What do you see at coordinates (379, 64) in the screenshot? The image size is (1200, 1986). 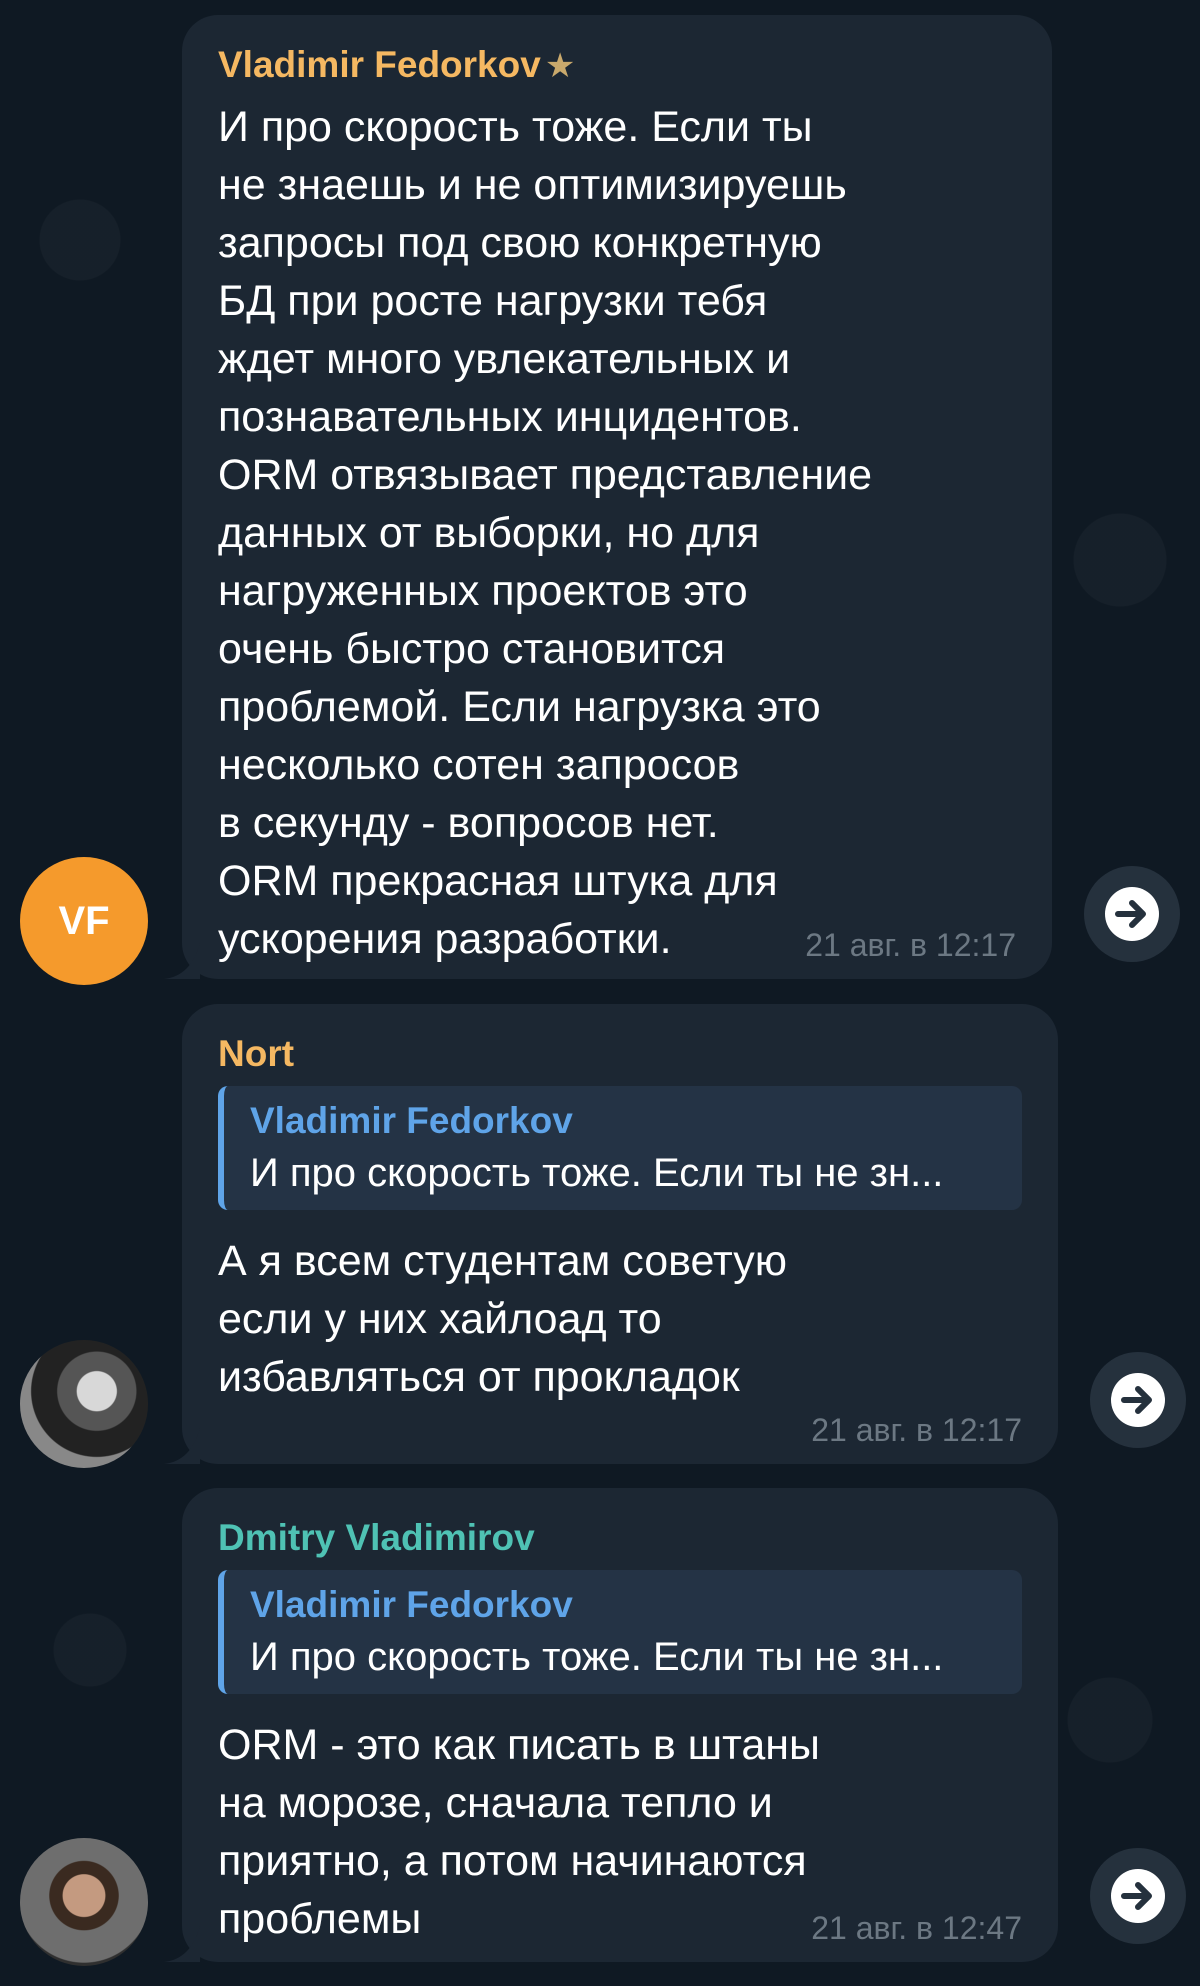 I see `author-name: Vladimir Fedorkov` at bounding box center [379, 64].